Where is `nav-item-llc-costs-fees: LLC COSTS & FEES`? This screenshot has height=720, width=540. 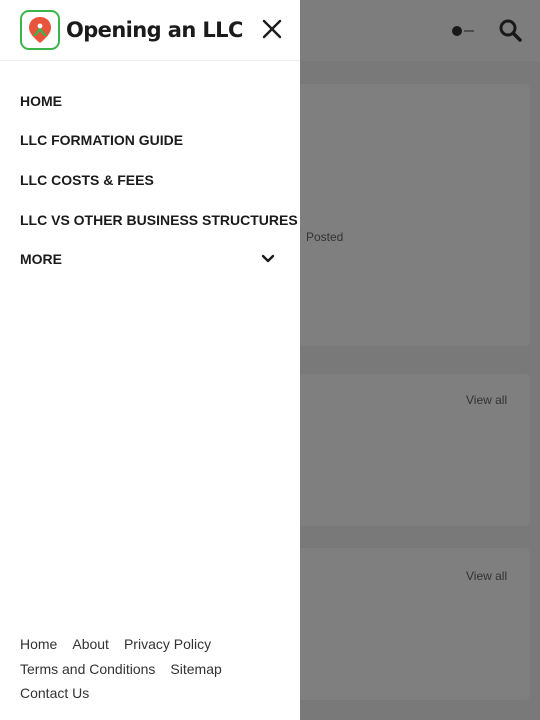 nav-item-llc-costs-fees: LLC COSTS & FEES is located at coordinates (150, 180).